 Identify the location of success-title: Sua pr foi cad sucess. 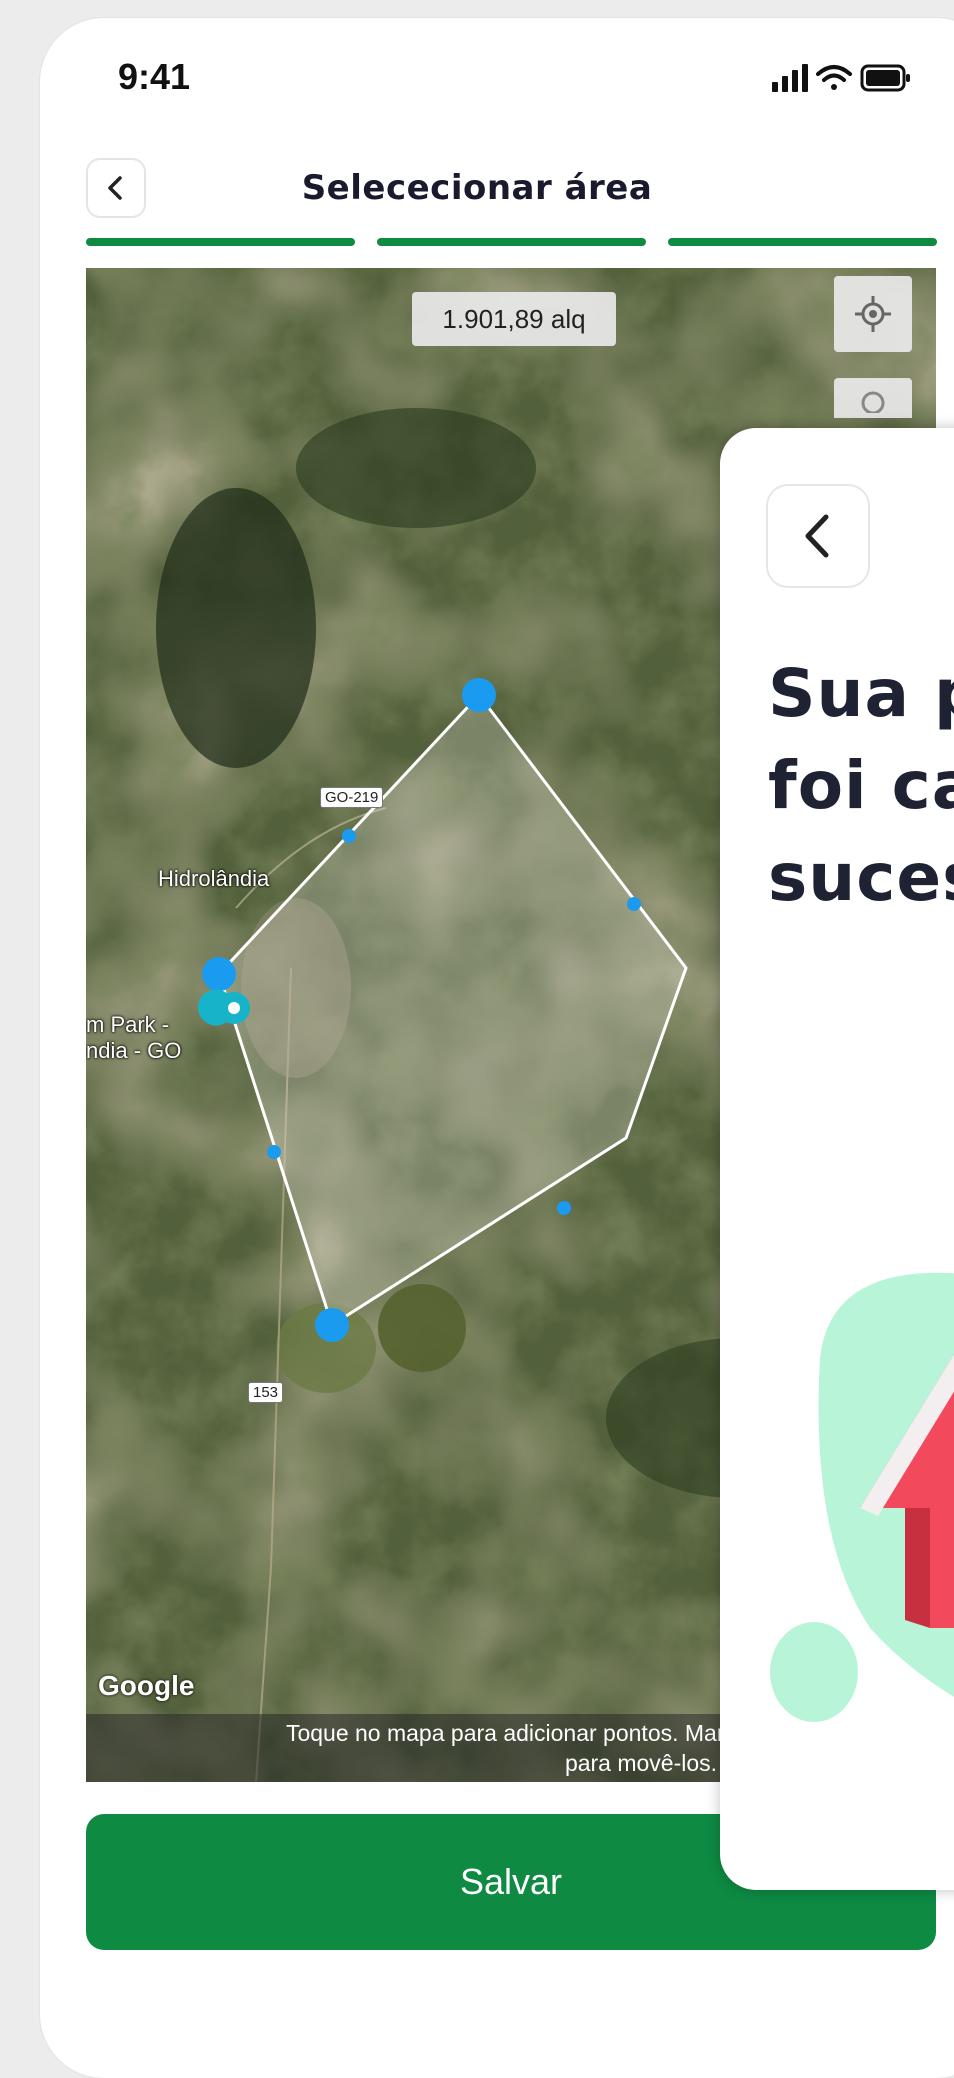
(861, 786).